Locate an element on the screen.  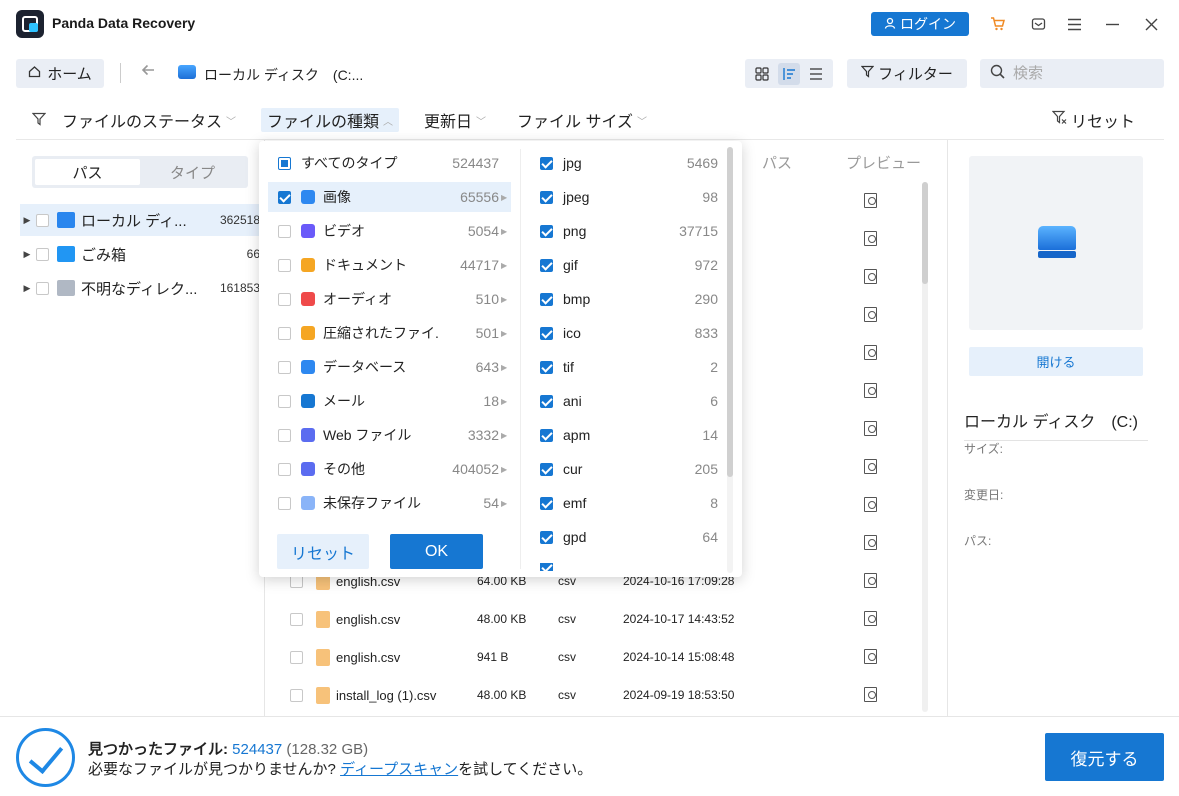
feedback-icon is located at coordinates (1038, 24).